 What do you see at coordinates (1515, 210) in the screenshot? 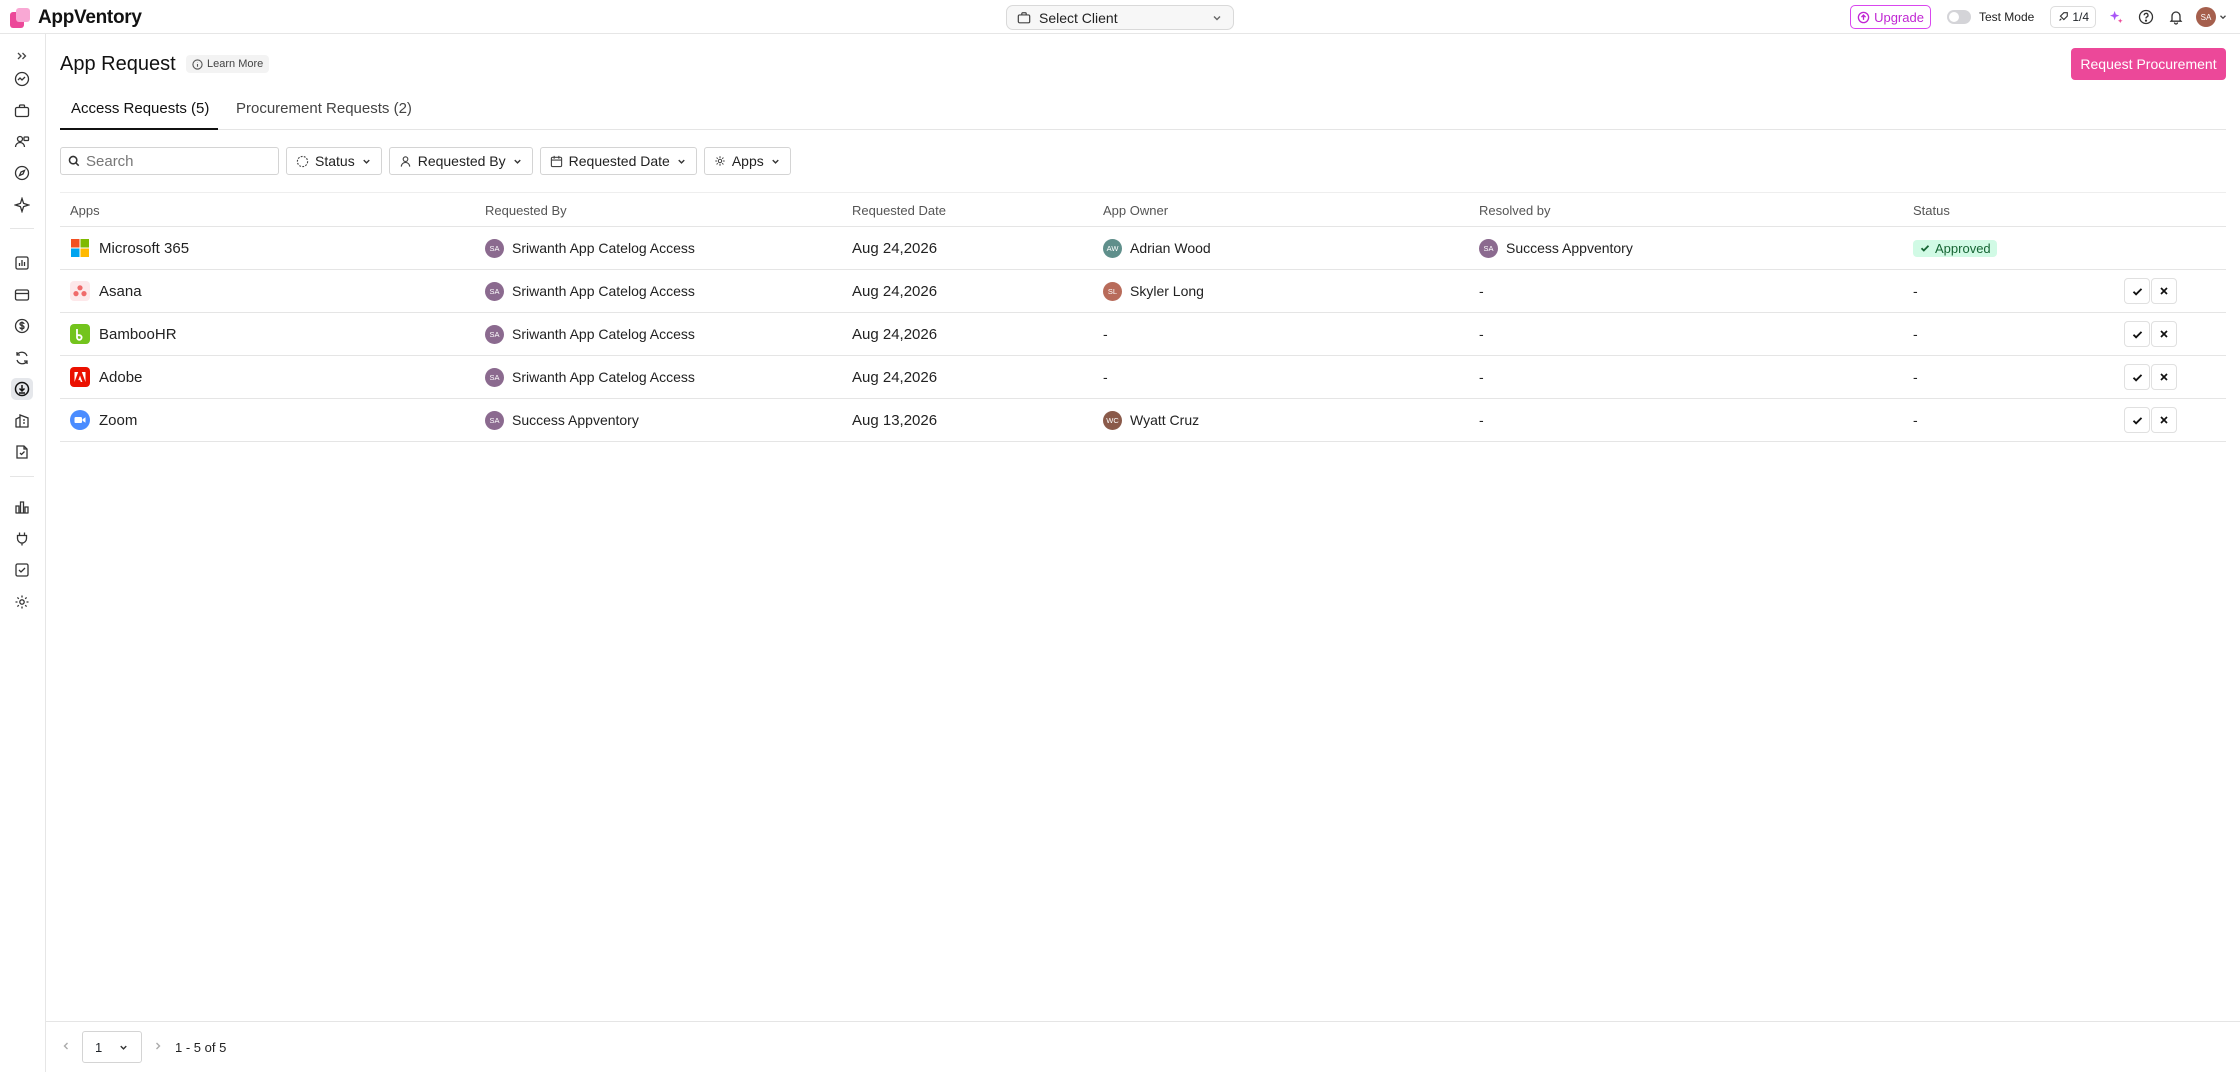
I see `column-header-resolved-by: Resolved by` at bounding box center [1515, 210].